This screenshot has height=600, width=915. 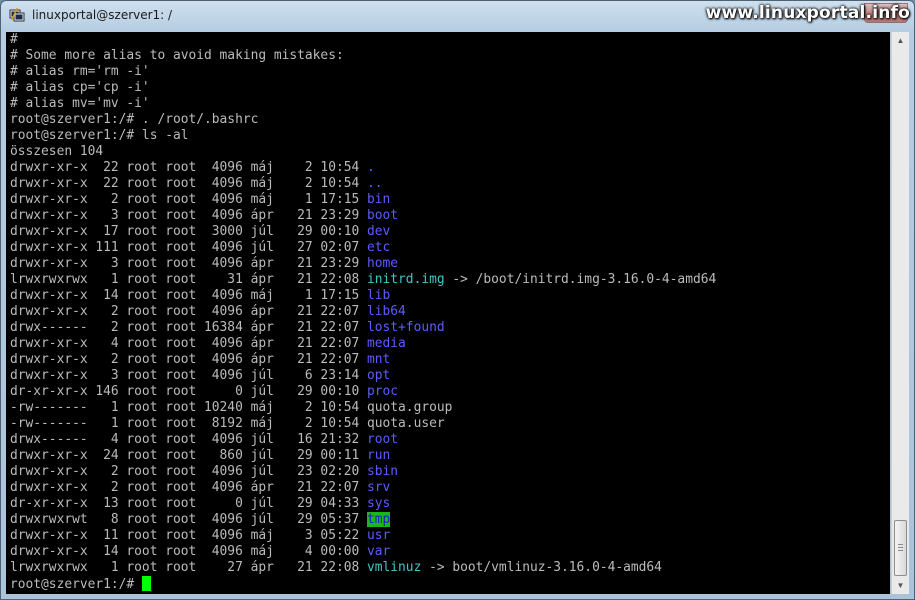 I want to click on file-attributes: drwxr-xr-x 14 root root 4096 máj 4 00:00, so click(x=188, y=551).